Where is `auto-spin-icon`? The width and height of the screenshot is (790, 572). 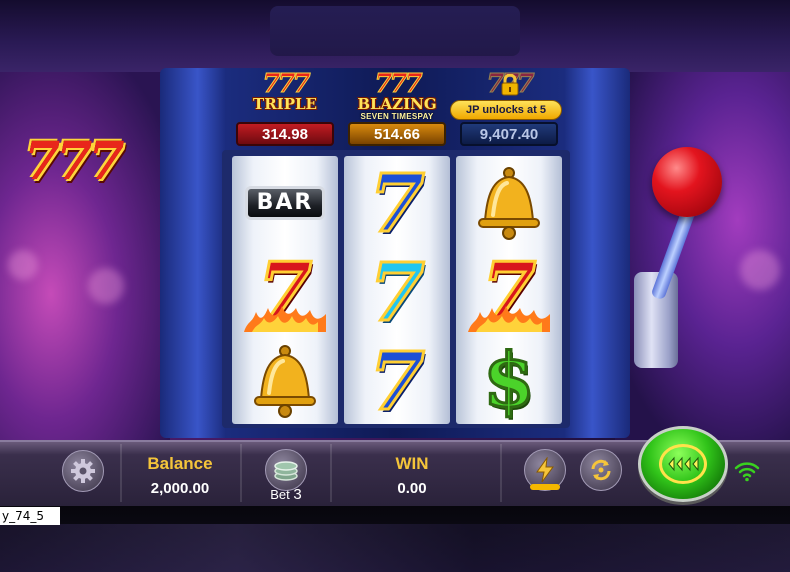 auto-spin-icon is located at coordinates (601, 470).